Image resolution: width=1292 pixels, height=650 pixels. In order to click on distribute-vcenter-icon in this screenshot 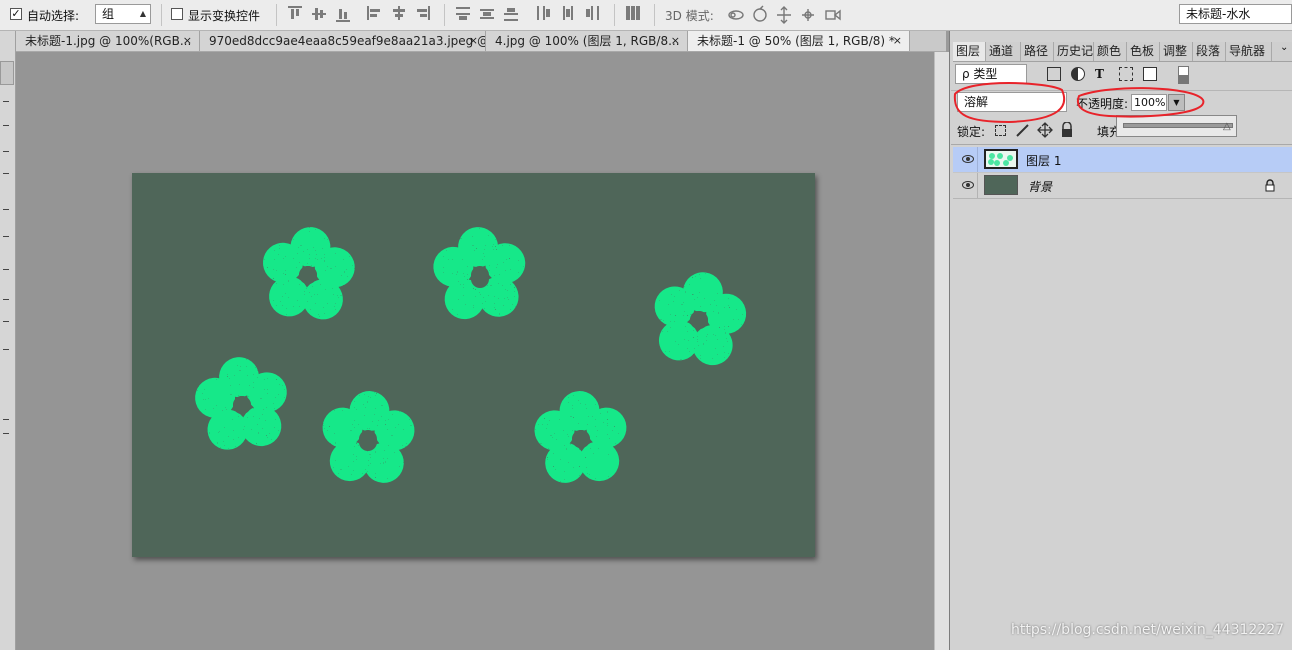, I will do `click(488, 14)`.